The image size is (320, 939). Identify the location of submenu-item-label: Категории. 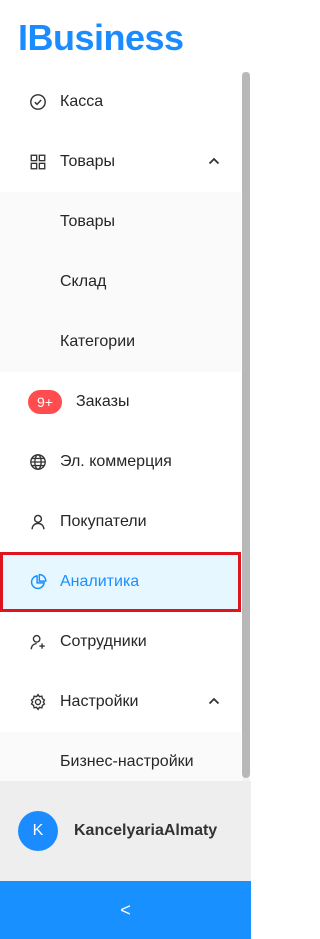
(98, 341).